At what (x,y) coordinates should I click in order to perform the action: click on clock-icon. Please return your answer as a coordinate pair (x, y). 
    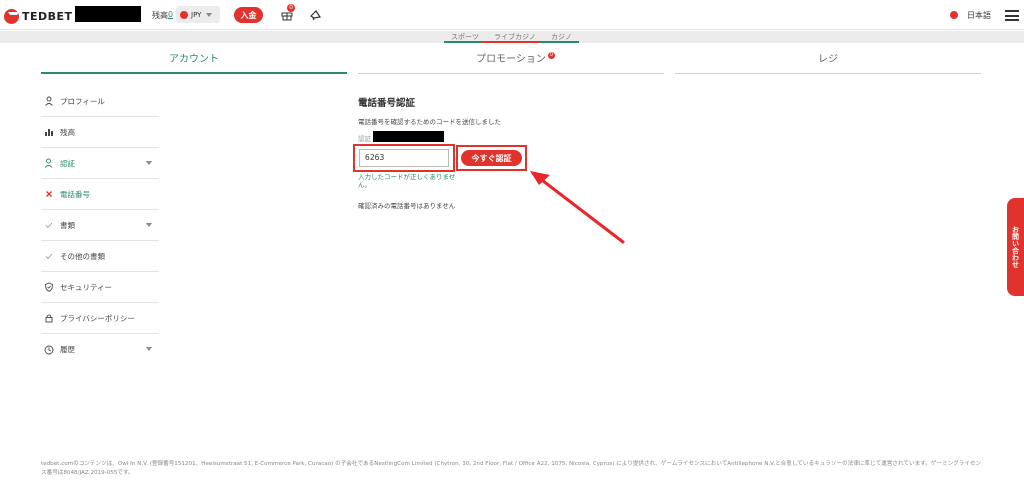
    Looking at the image, I should click on (49, 349).